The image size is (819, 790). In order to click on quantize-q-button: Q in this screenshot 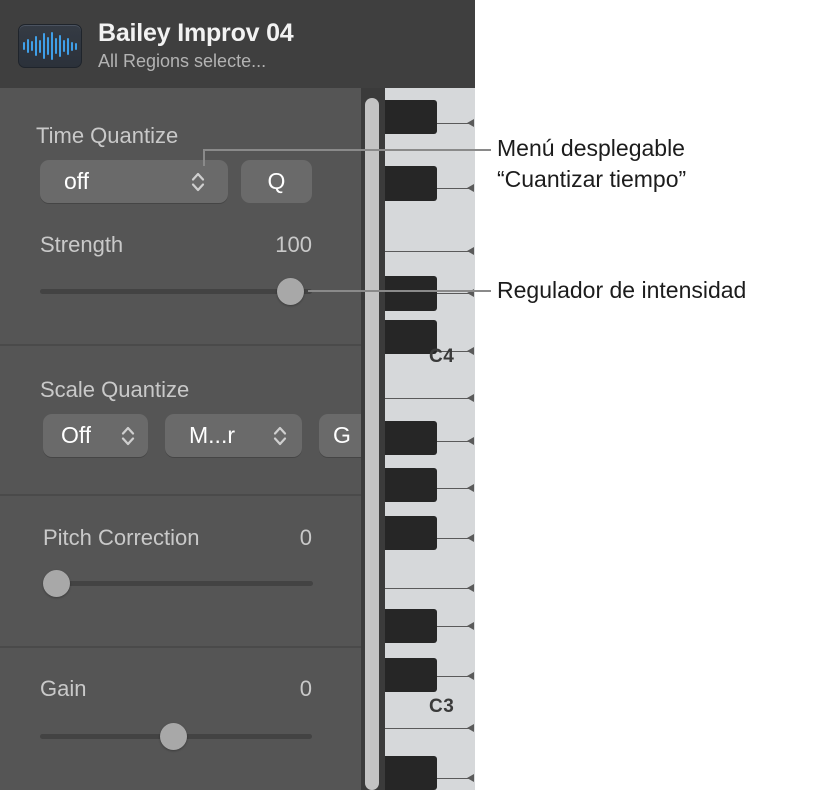, I will do `click(276, 181)`.